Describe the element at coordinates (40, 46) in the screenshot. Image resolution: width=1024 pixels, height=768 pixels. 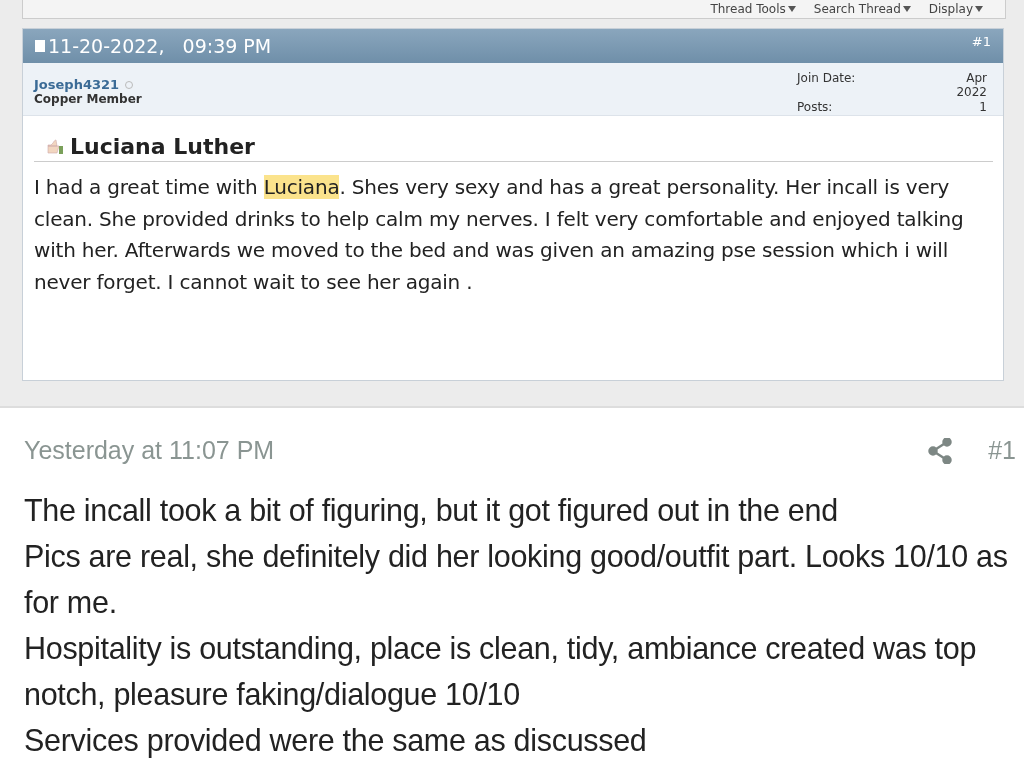
I see `document-icon` at that location.